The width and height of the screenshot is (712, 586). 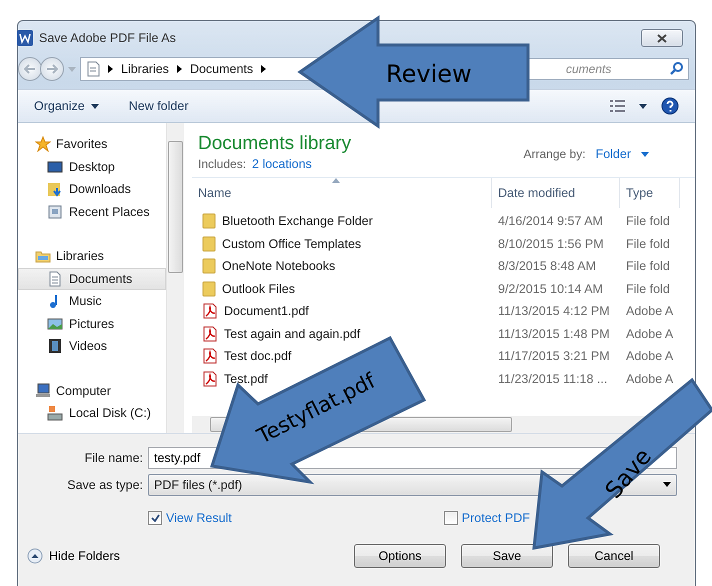 What do you see at coordinates (92, 211) in the screenshot?
I see `sidebar-item: Recent Places` at bounding box center [92, 211].